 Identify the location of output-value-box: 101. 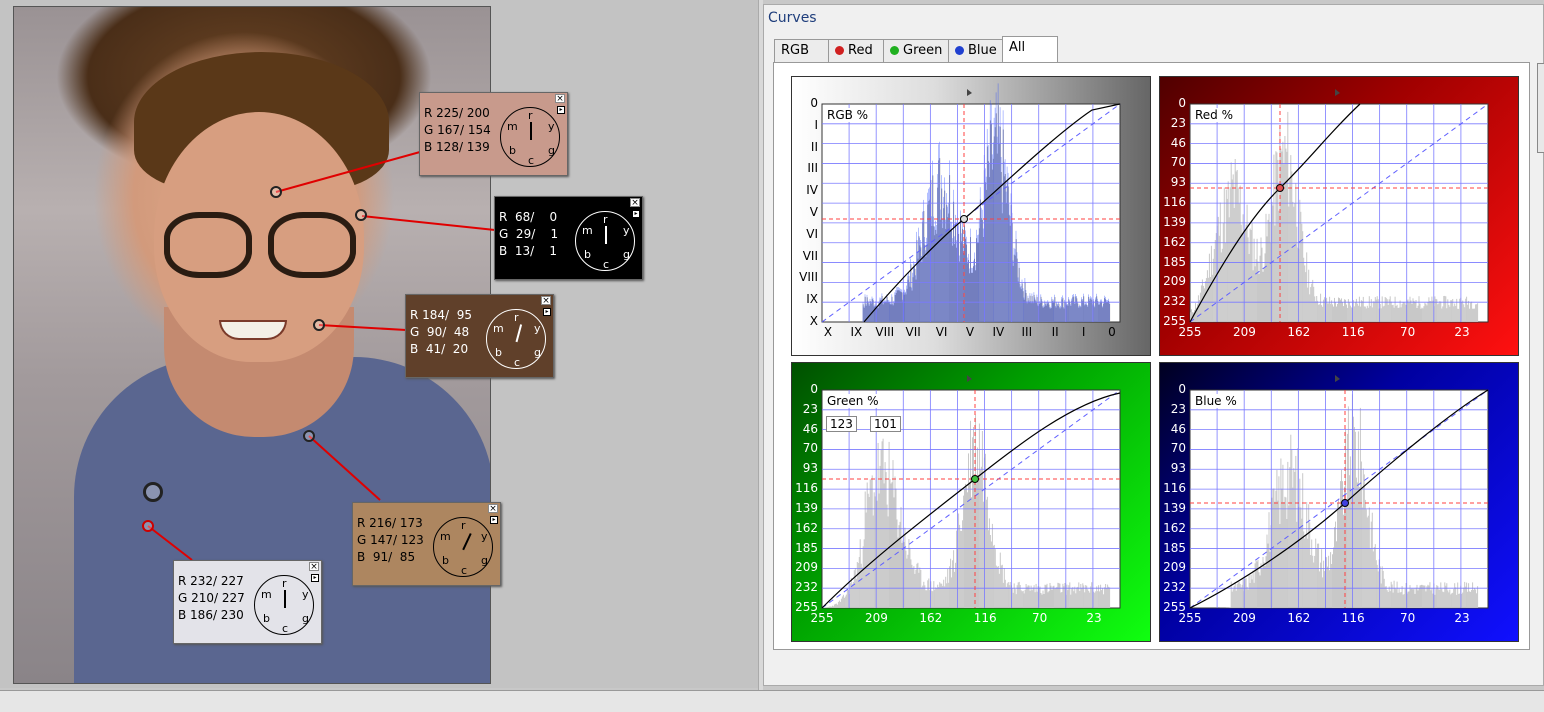
(885, 424).